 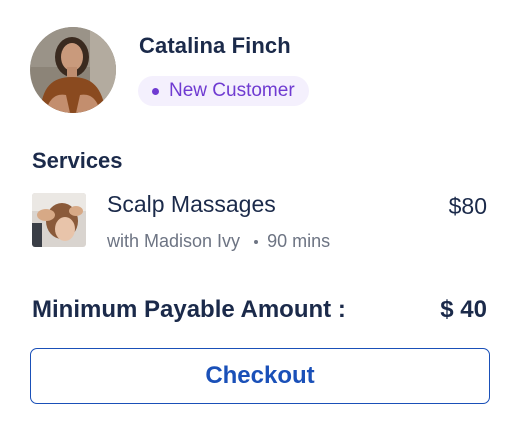 What do you see at coordinates (260, 376) in the screenshot?
I see `checkout-button: Checkout` at bounding box center [260, 376].